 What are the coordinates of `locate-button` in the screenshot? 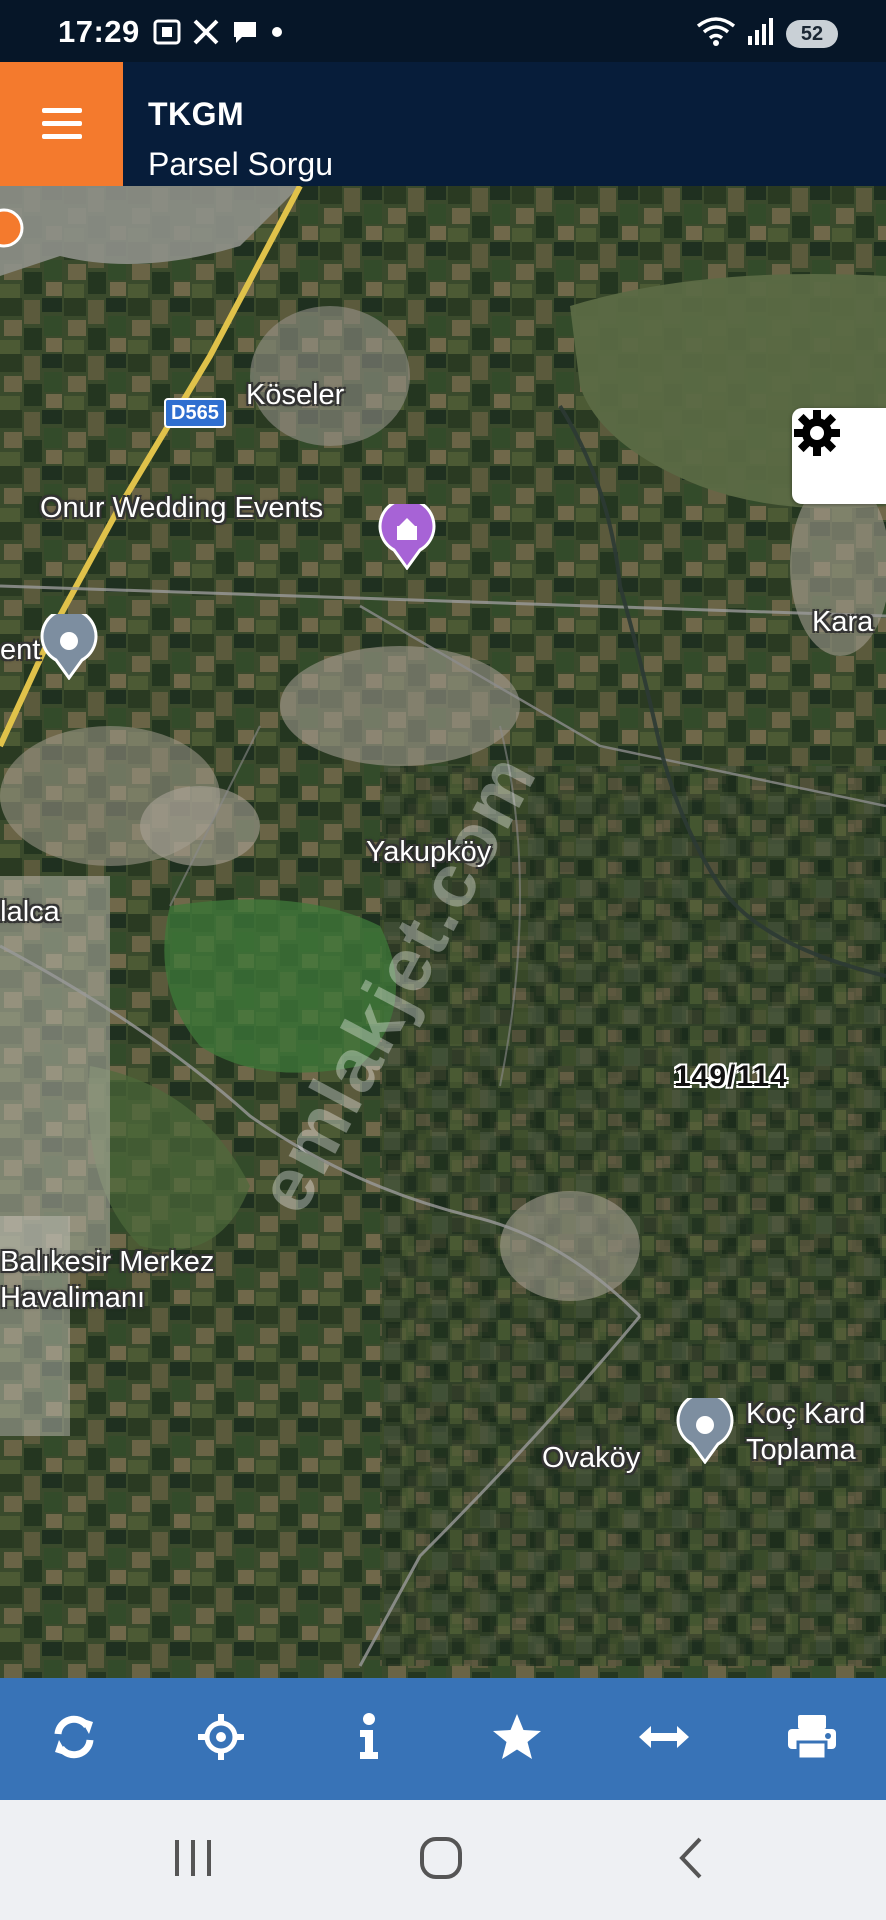 It's located at (221, 1739).